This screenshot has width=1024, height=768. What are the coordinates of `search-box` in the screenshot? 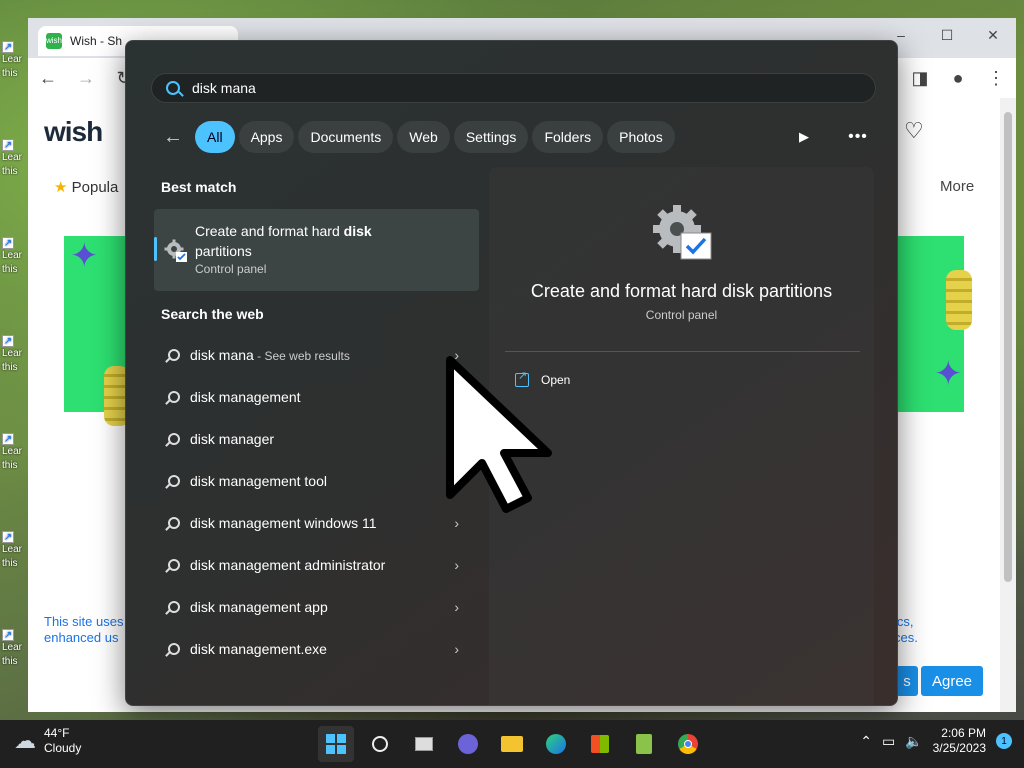 It's located at (513, 88).